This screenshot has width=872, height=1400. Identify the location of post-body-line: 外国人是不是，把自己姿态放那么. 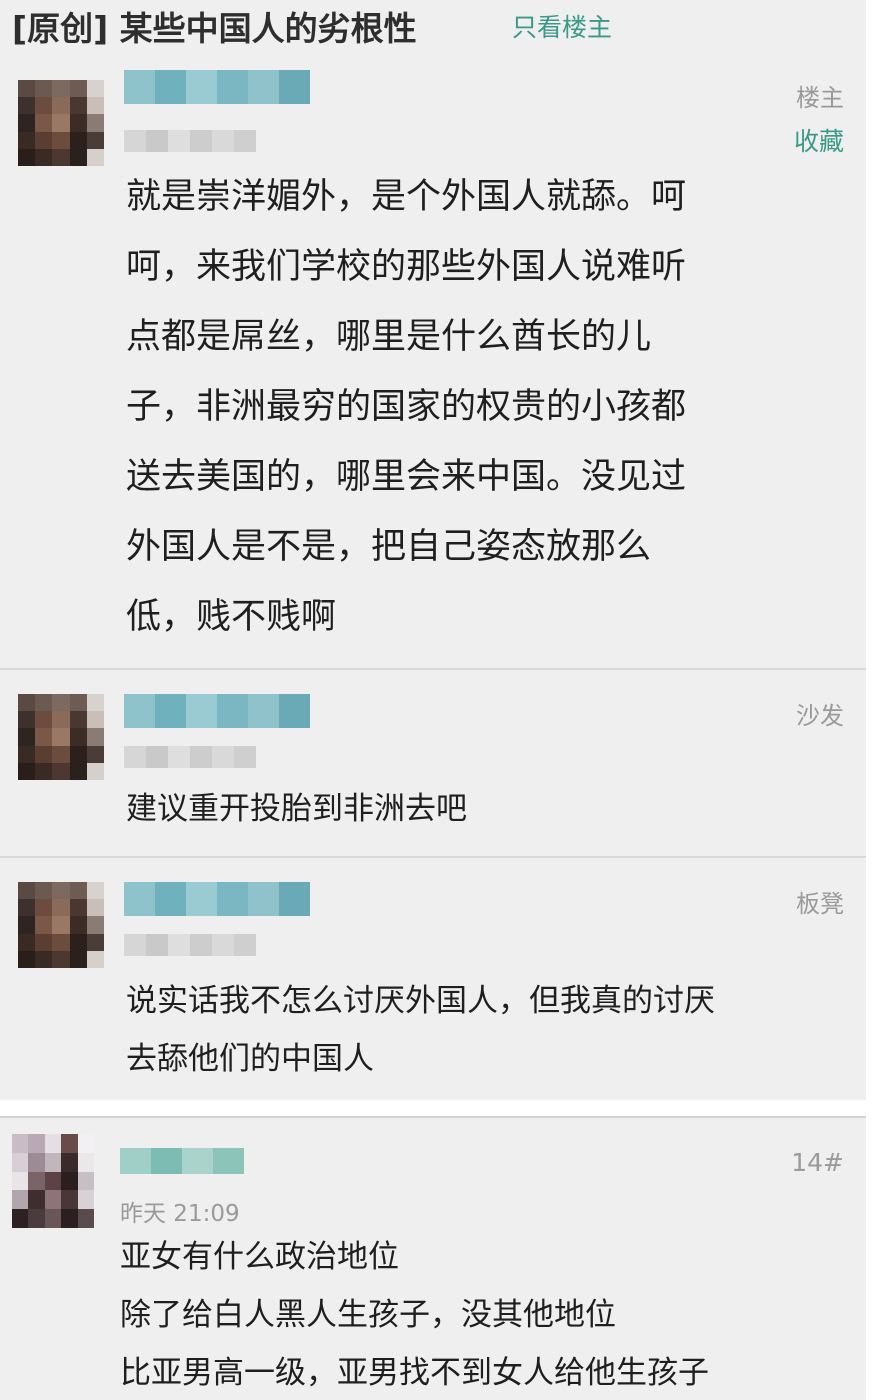
(389, 547).